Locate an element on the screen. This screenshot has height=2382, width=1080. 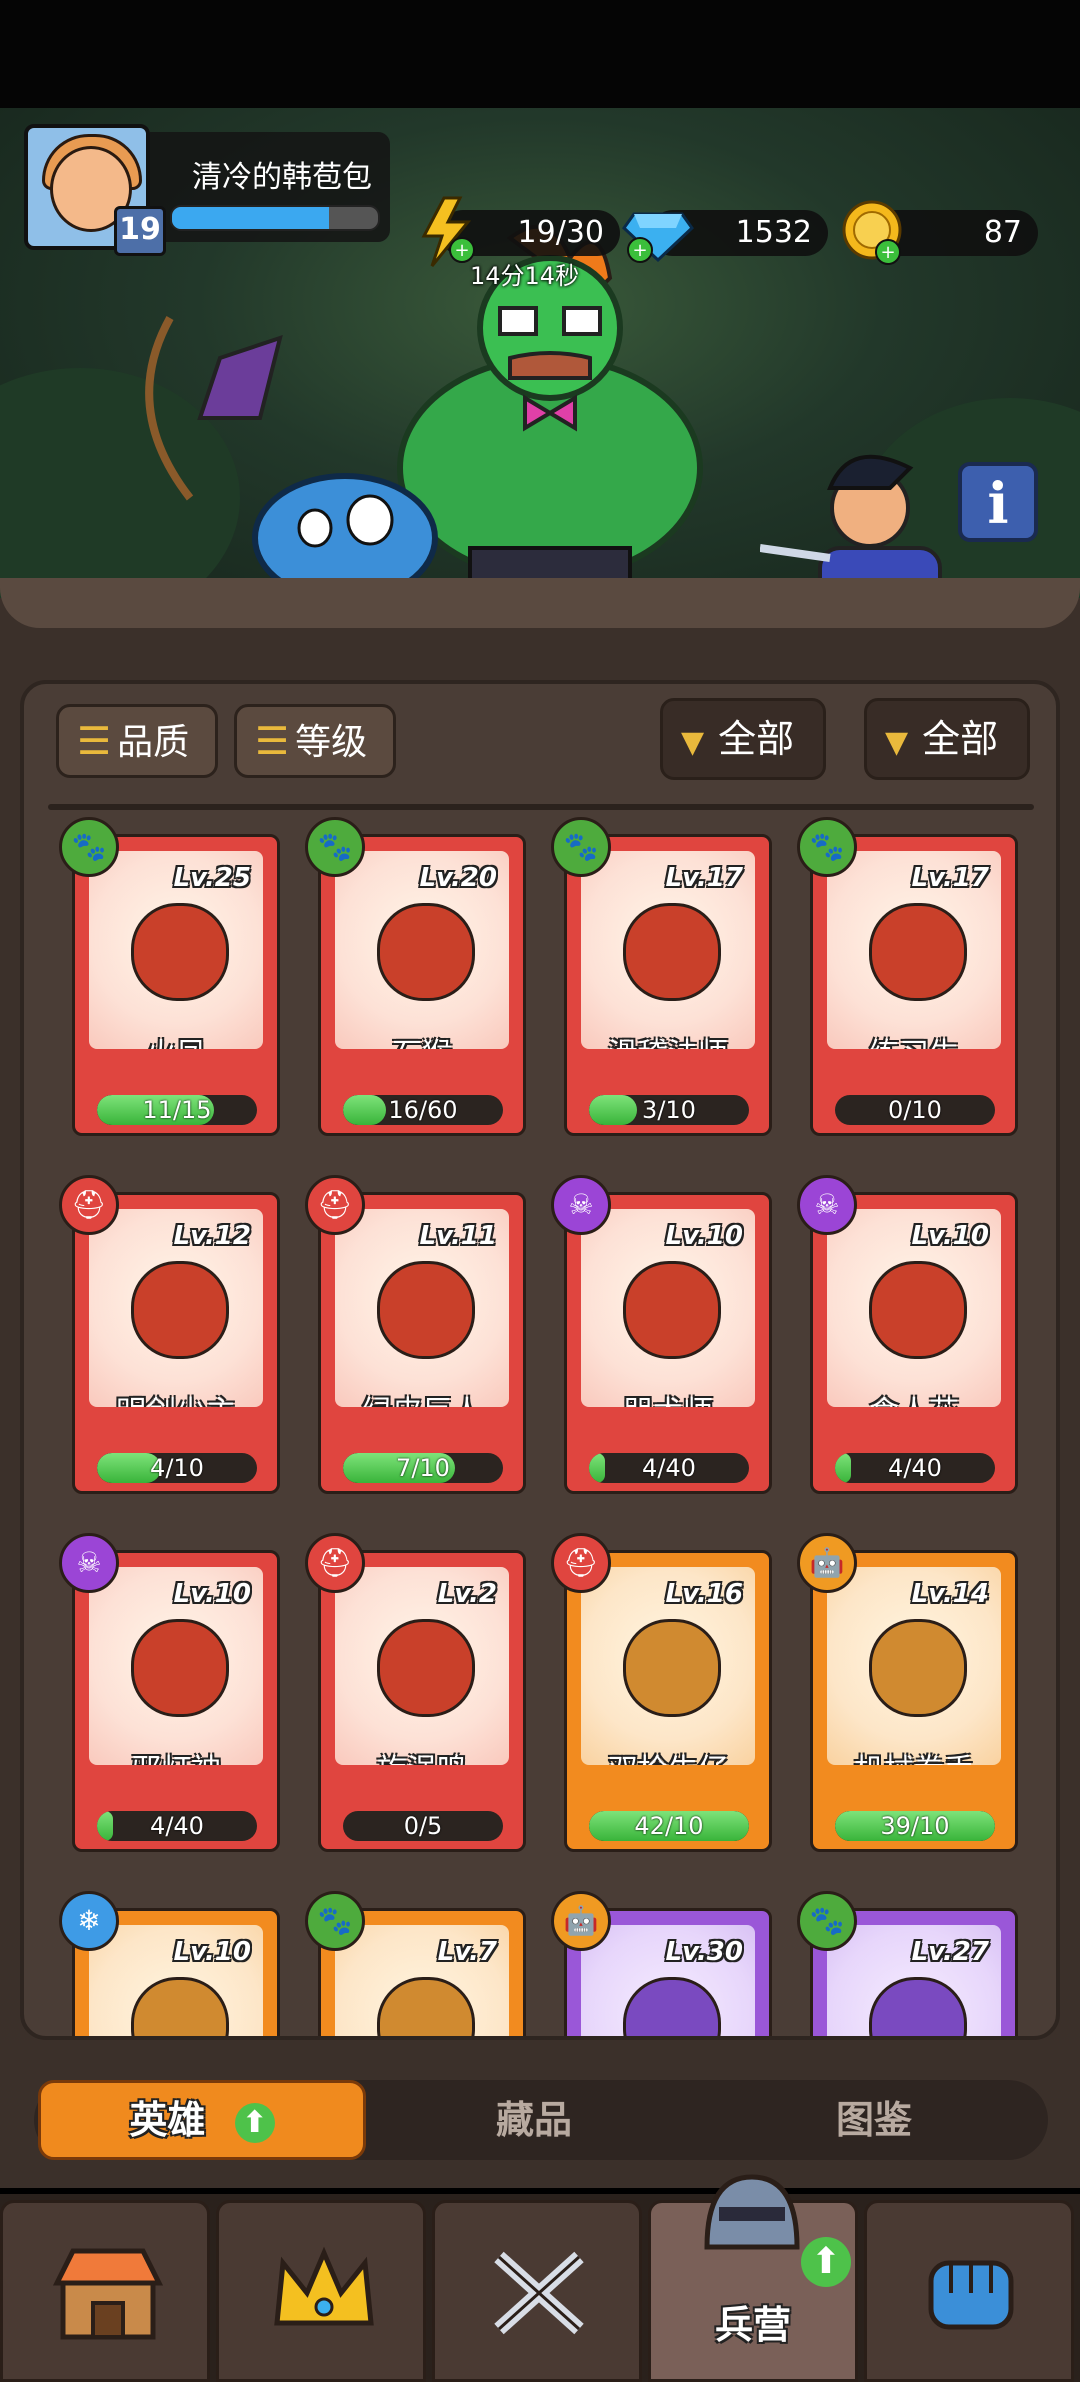
swordsman-illustration is located at coordinates (851, 526).